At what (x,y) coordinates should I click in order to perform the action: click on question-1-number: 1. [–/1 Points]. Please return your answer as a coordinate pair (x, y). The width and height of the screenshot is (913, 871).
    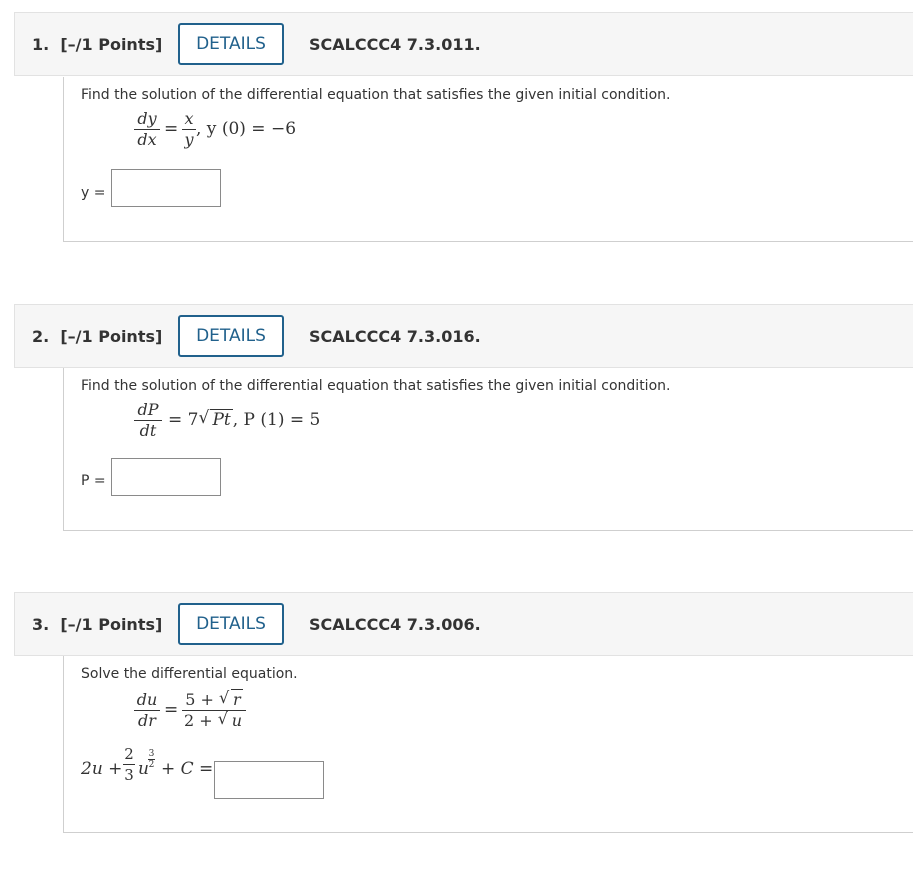
    Looking at the image, I should click on (97, 44).